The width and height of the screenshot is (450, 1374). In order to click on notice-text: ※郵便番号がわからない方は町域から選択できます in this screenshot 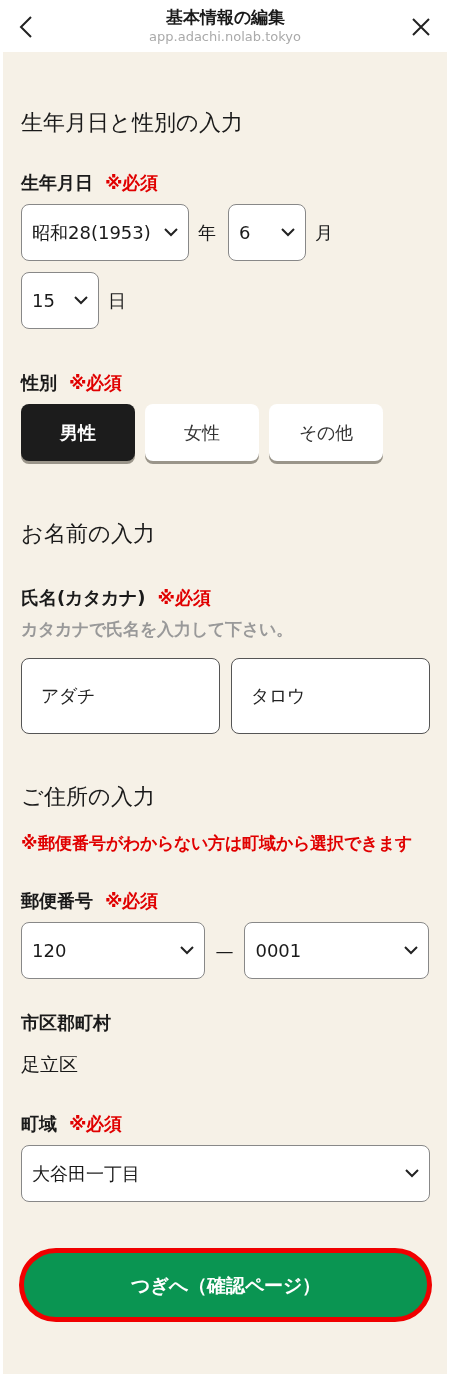, I will do `click(217, 843)`.